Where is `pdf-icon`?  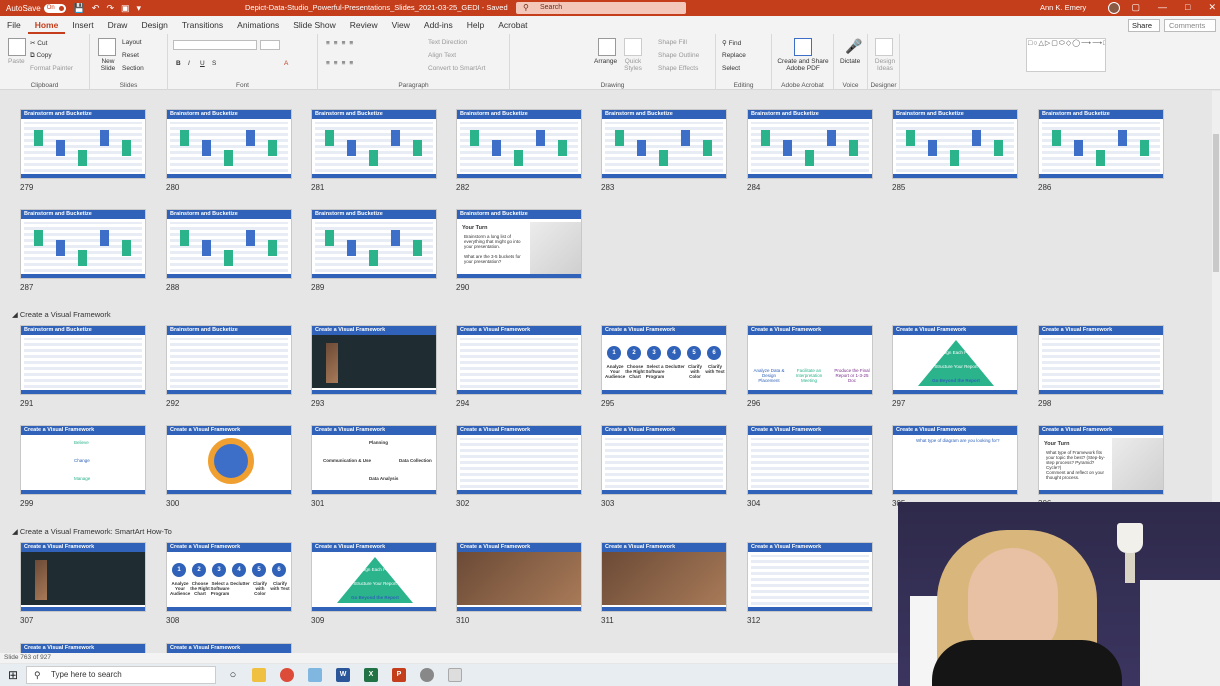
pdf-icon is located at coordinates (803, 47).